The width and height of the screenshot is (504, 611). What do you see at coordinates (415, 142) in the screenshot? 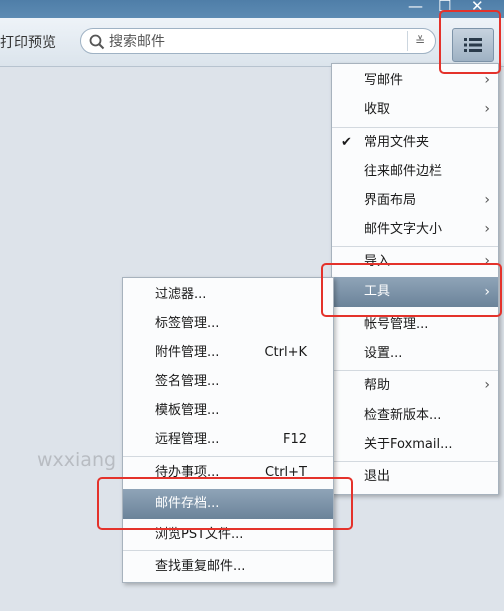
I see `menu-item-common-folders: ✔ 常用文件夹` at bounding box center [415, 142].